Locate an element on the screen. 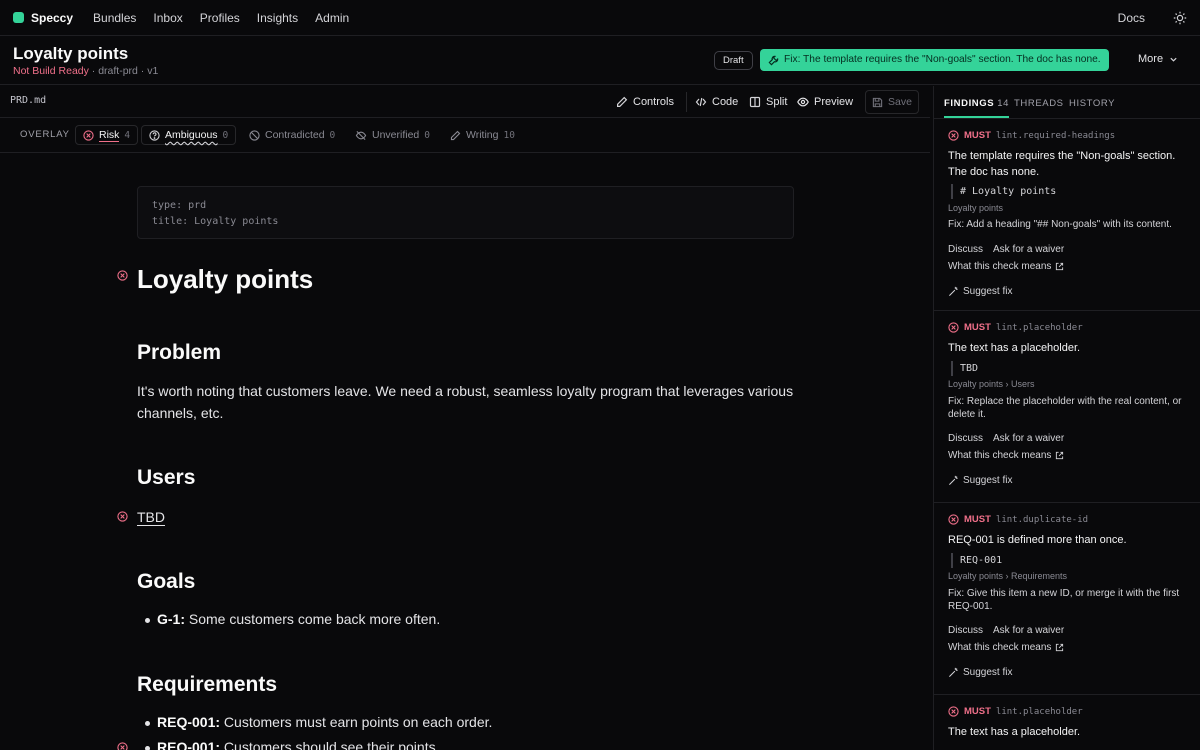 This screenshot has height=750, width=1200. doc-heading-requirements: Requirements is located at coordinates (207, 684).